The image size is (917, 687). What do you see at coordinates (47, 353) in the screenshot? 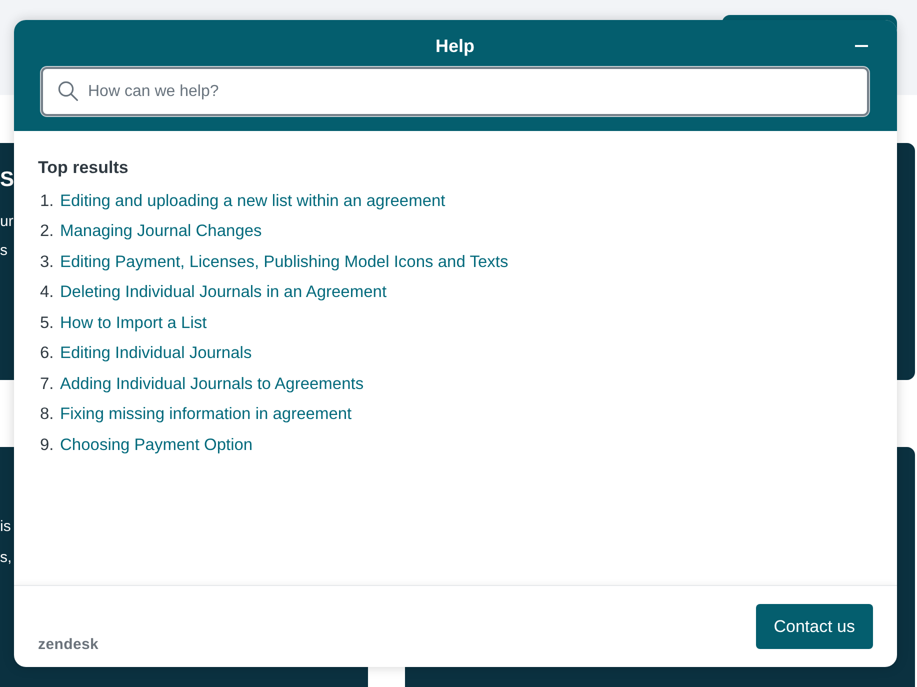
I see `result-number: 6.` at bounding box center [47, 353].